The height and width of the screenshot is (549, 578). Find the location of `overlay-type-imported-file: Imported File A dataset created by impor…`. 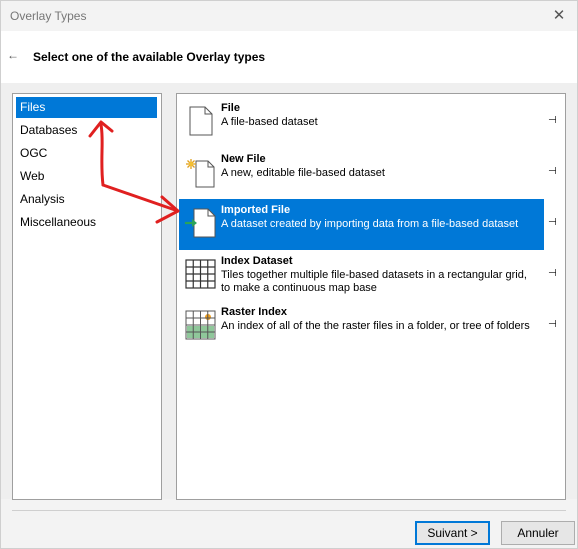

overlay-type-imported-file: Imported File A dataset created by impor… is located at coordinates (361, 224).